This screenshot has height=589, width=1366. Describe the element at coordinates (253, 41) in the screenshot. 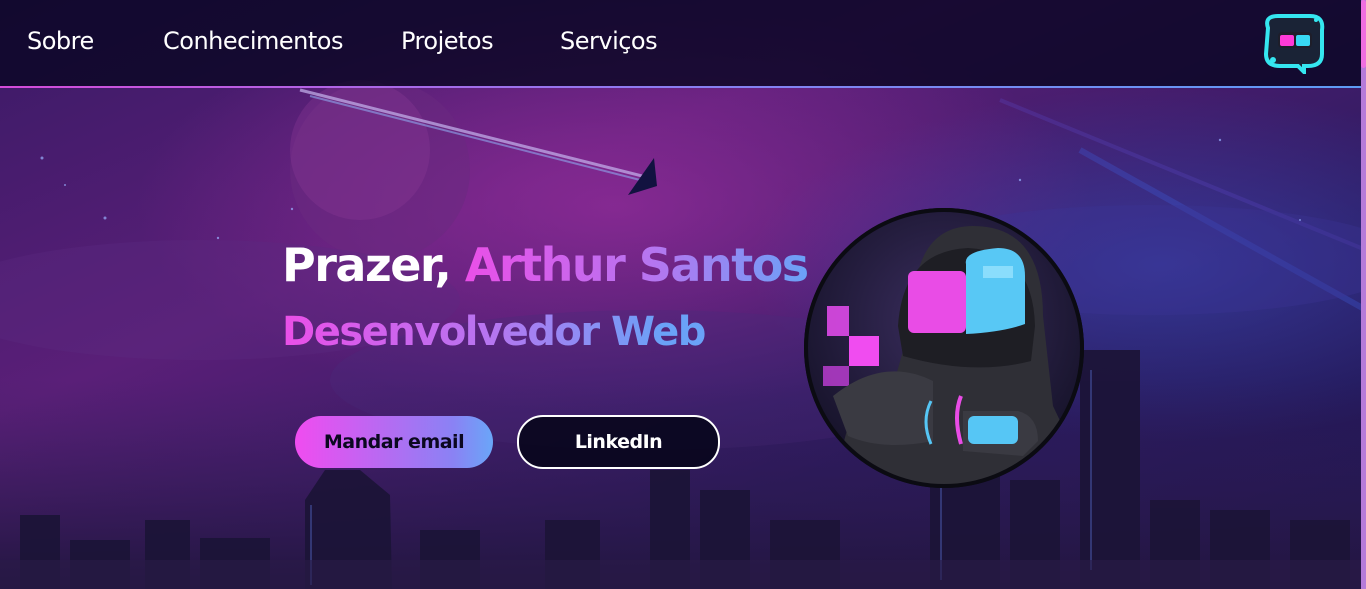

I see `nav-link-conhecimentos: Conhecimentos` at that location.